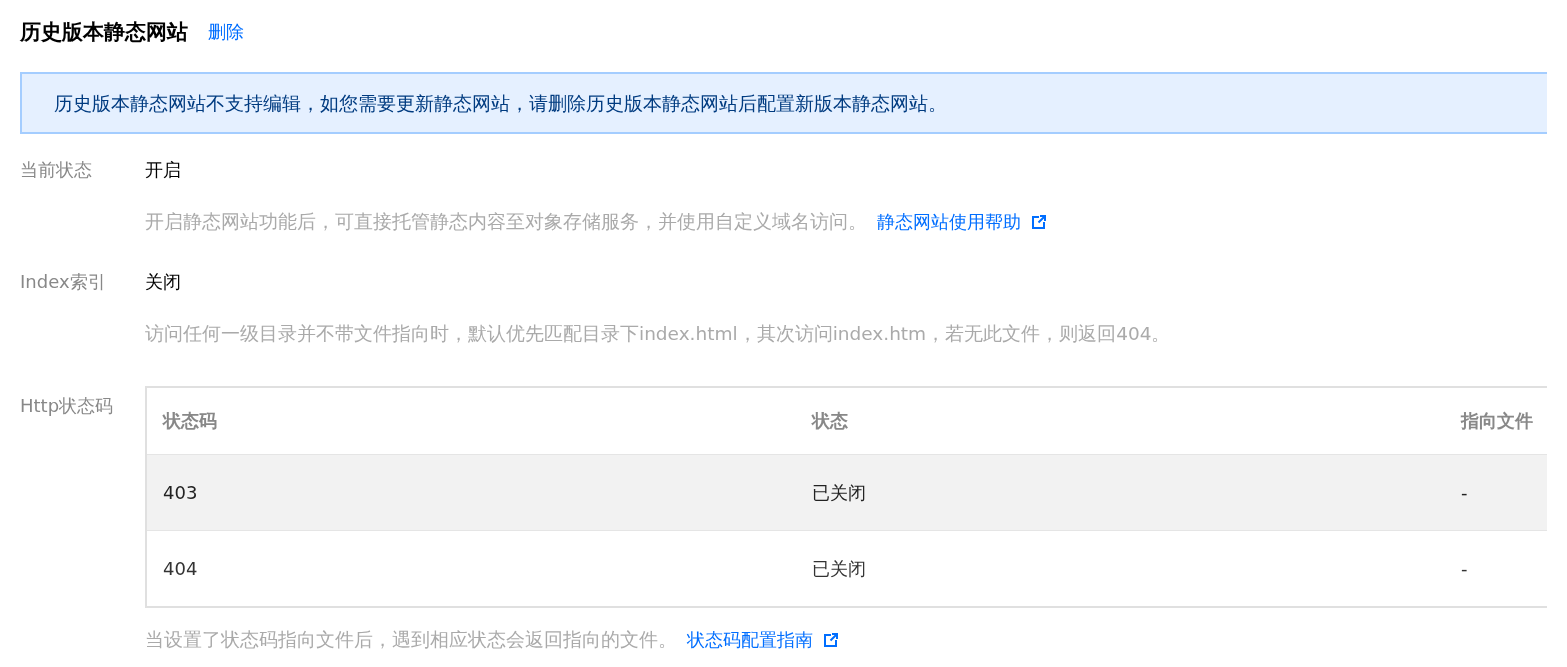 The image size is (1567, 667). I want to click on column-header: 状态, so click(829, 421).